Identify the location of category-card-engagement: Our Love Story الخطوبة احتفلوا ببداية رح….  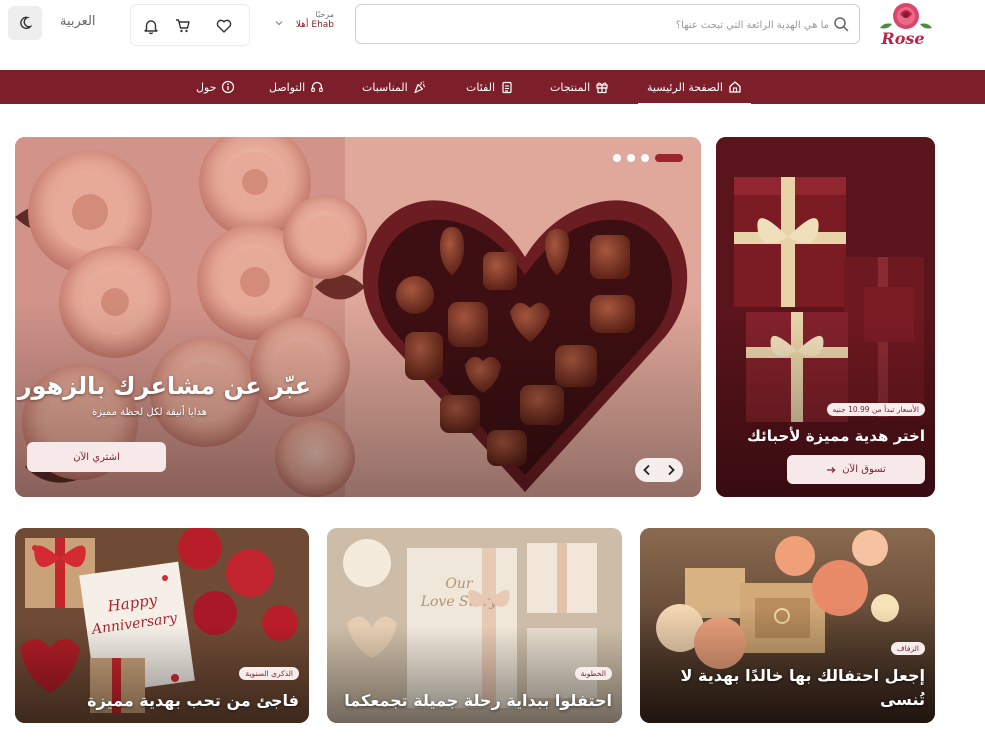
(474, 625).